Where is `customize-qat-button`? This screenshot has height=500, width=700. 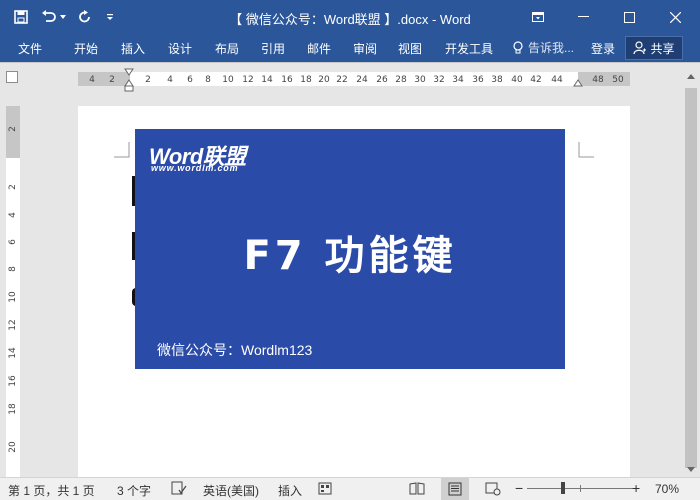 customize-qat-button is located at coordinates (110, 17).